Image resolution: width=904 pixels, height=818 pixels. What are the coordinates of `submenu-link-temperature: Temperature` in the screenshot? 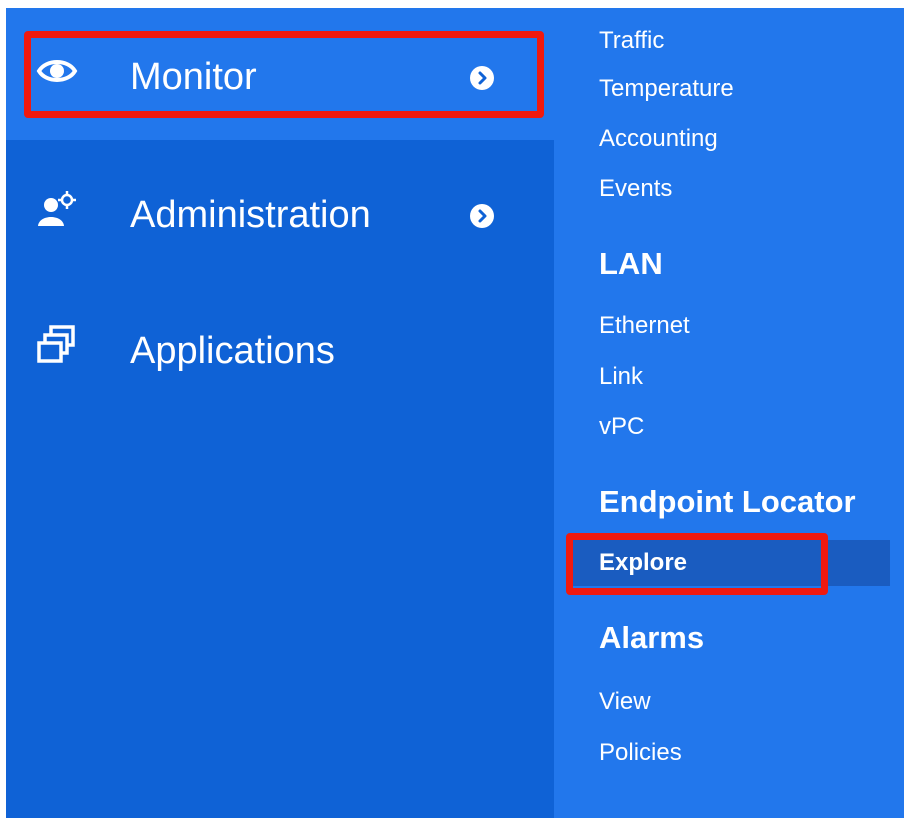 It's located at (666, 89).